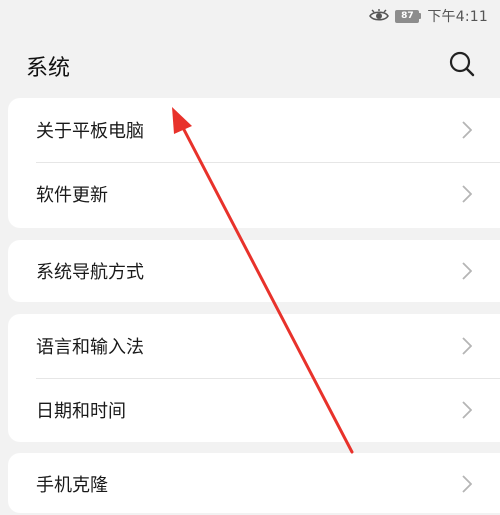 The height and width of the screenshot is (515, 500). I want to click on settings-item-system-navigation: 系统导航方式, so click(254, 271).